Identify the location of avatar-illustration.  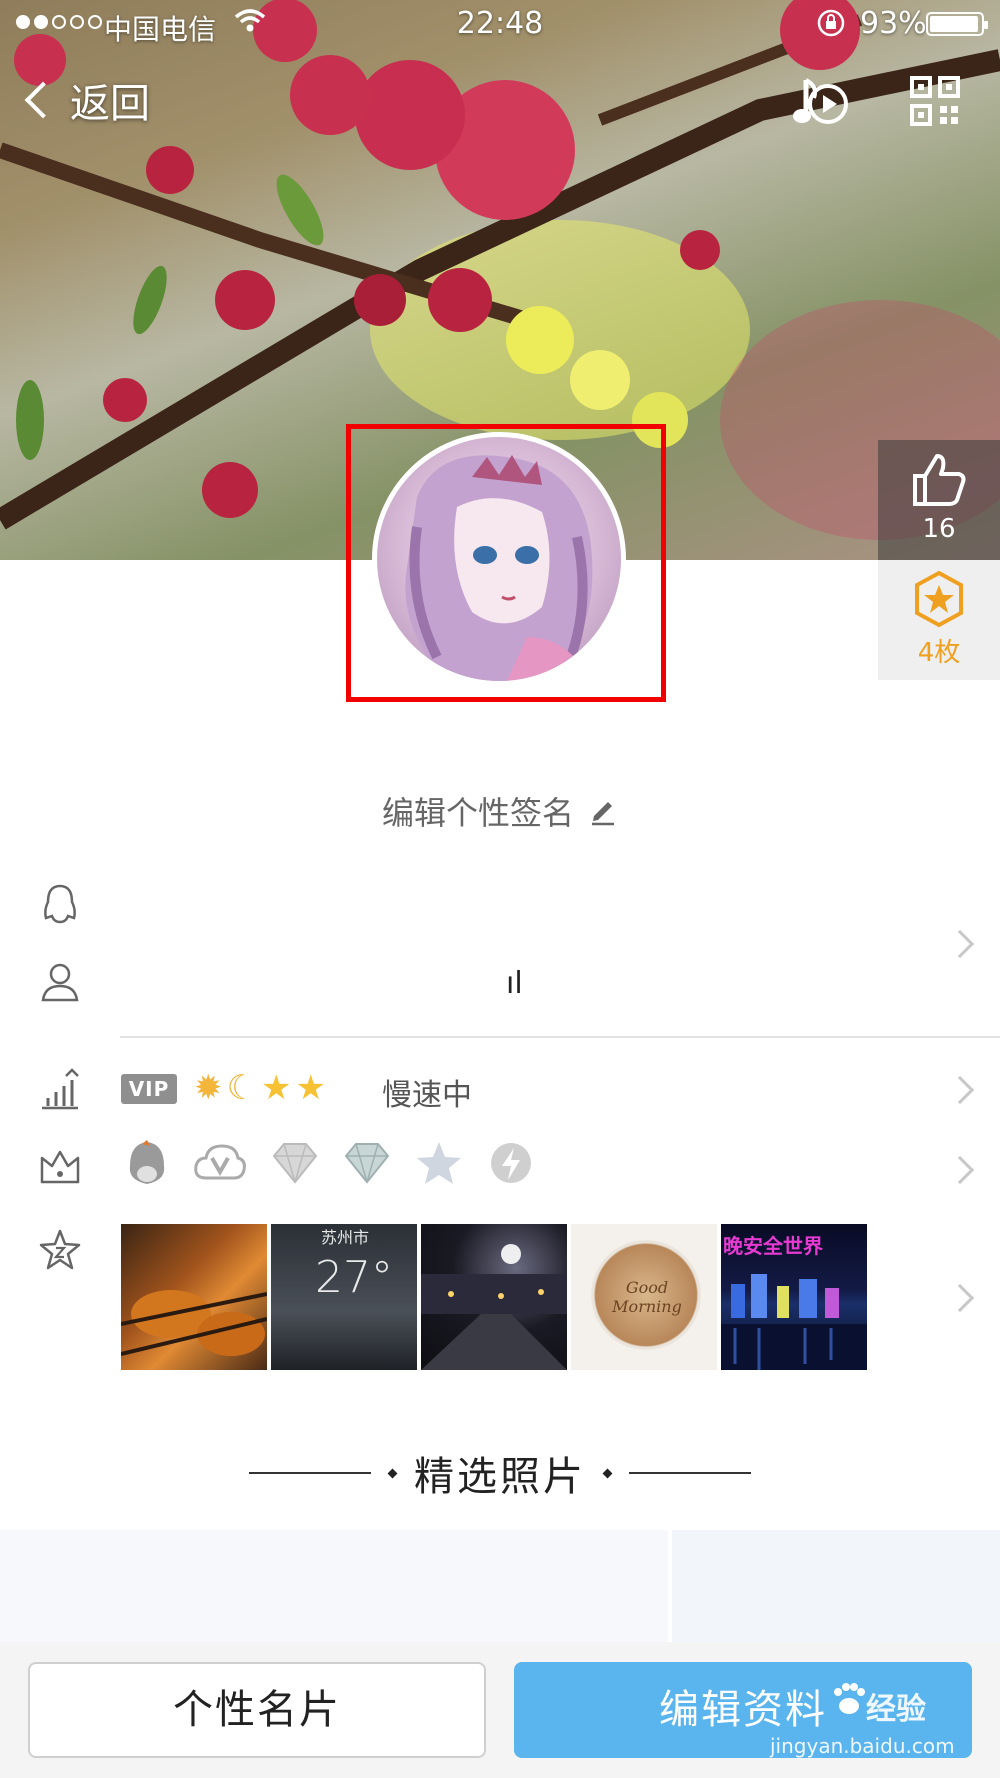
(499, 568).